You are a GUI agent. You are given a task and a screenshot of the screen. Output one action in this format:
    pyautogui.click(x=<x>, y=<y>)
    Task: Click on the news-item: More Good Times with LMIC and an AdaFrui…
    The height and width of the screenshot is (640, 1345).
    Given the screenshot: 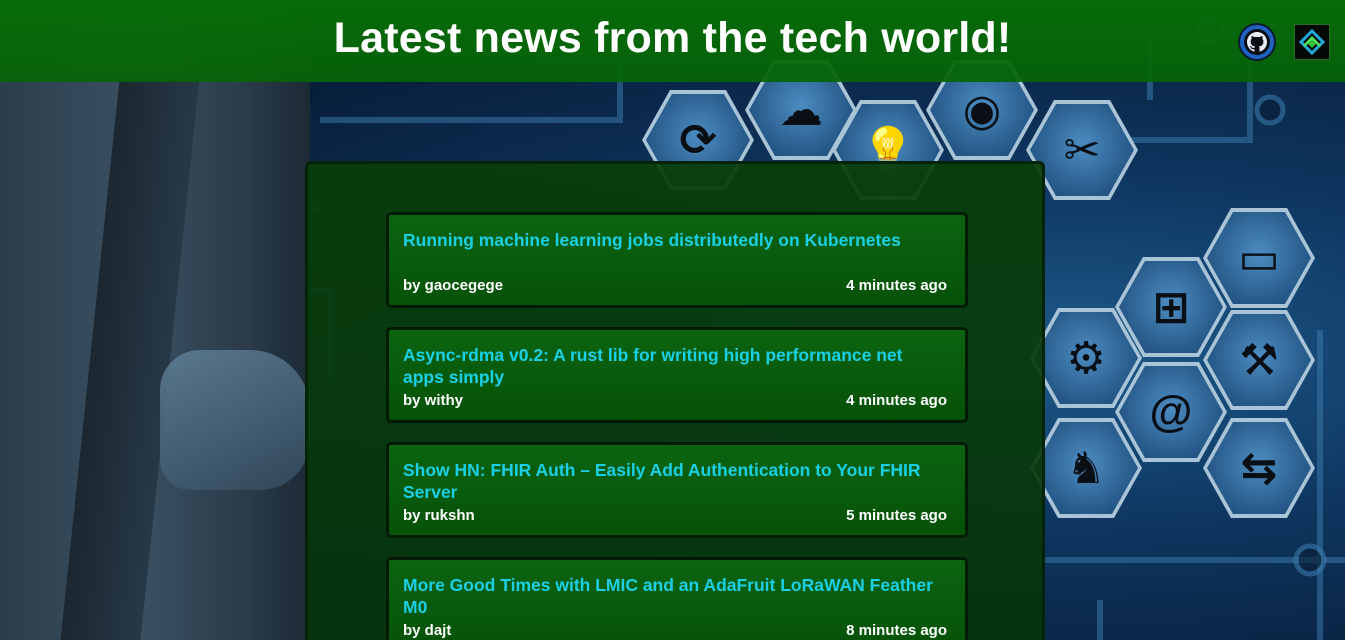 What is the action you would take?
    pyautogui.click(x=677, y=598)
    